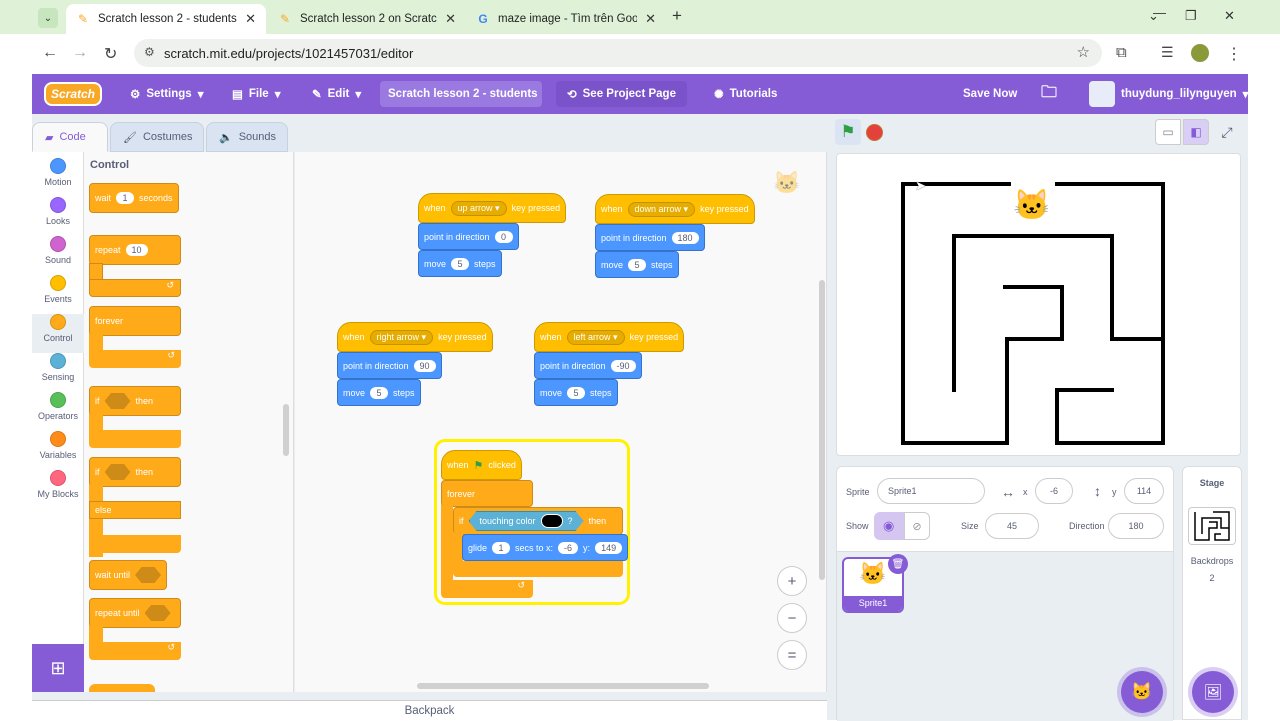 The height and width of the screenshot is (721, 1280). What do you see at coordinates (677, 16) in the screenshot?
I see `new-tab-button: +` at bounding box center [677, 16].